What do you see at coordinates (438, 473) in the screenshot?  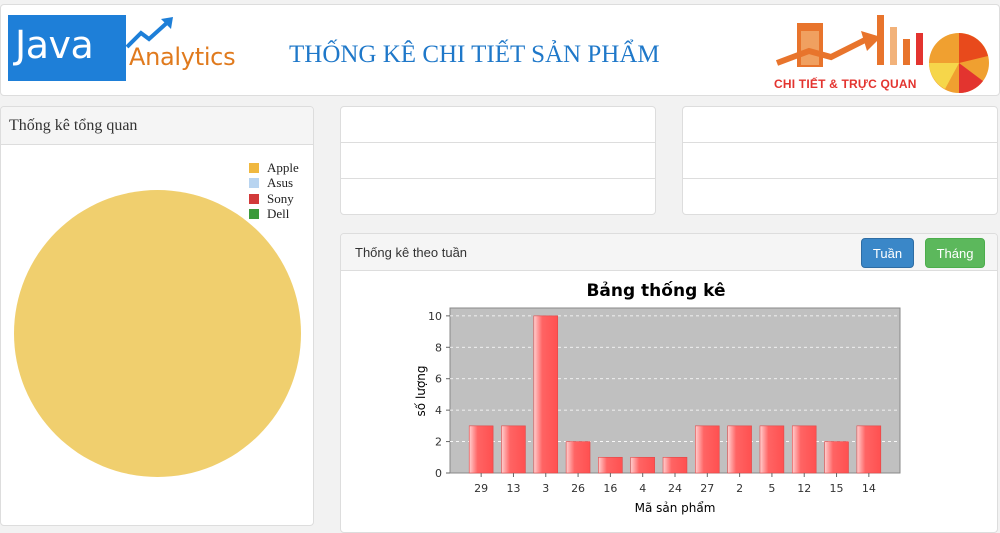 I see `y-tick-label: 0` at bounding box center [438, 473].